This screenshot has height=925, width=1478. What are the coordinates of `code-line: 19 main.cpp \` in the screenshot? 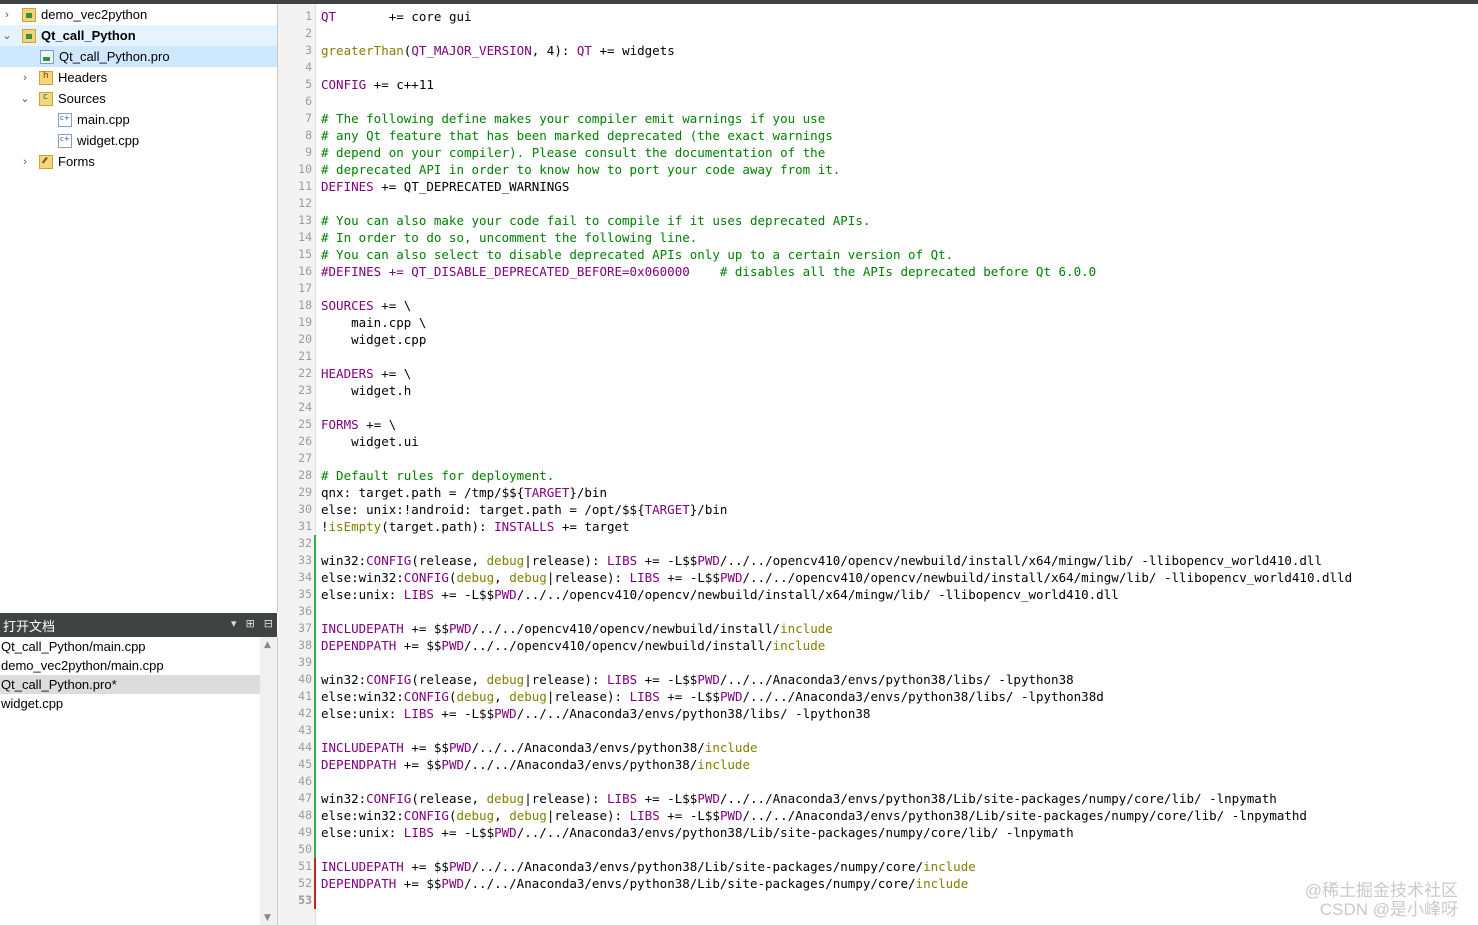 It's located at (878, 322).